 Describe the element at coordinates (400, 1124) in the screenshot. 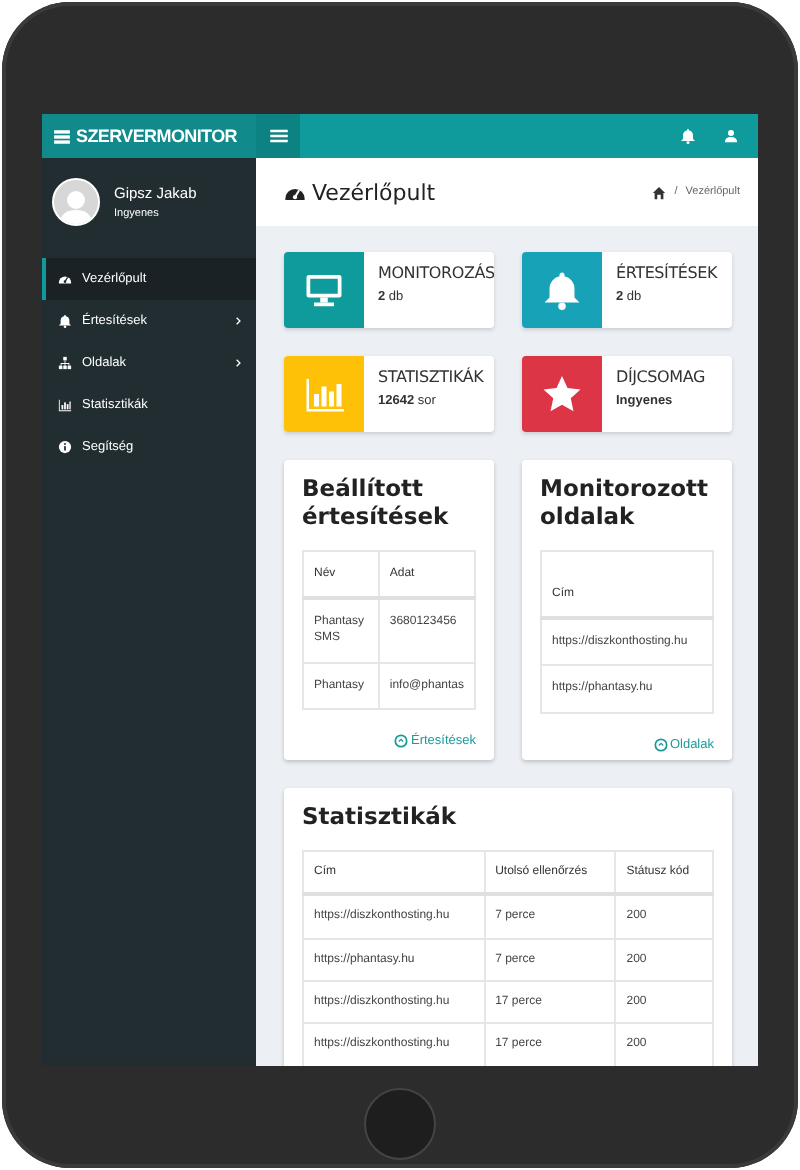

I see `home-button` at that location.